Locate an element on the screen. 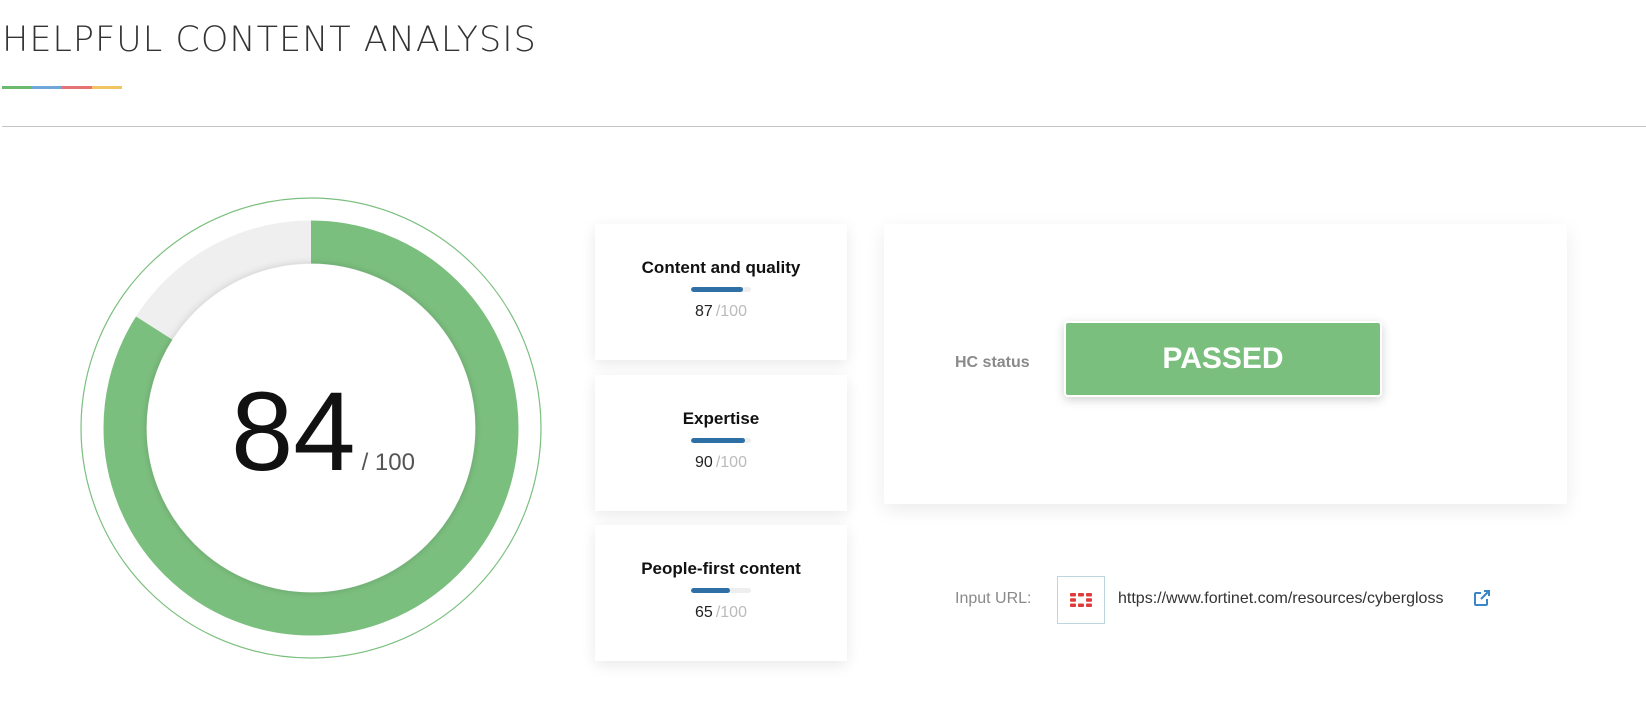  metric-card-expertise: Expertise 90/100 is located at coordinates (721, 443).